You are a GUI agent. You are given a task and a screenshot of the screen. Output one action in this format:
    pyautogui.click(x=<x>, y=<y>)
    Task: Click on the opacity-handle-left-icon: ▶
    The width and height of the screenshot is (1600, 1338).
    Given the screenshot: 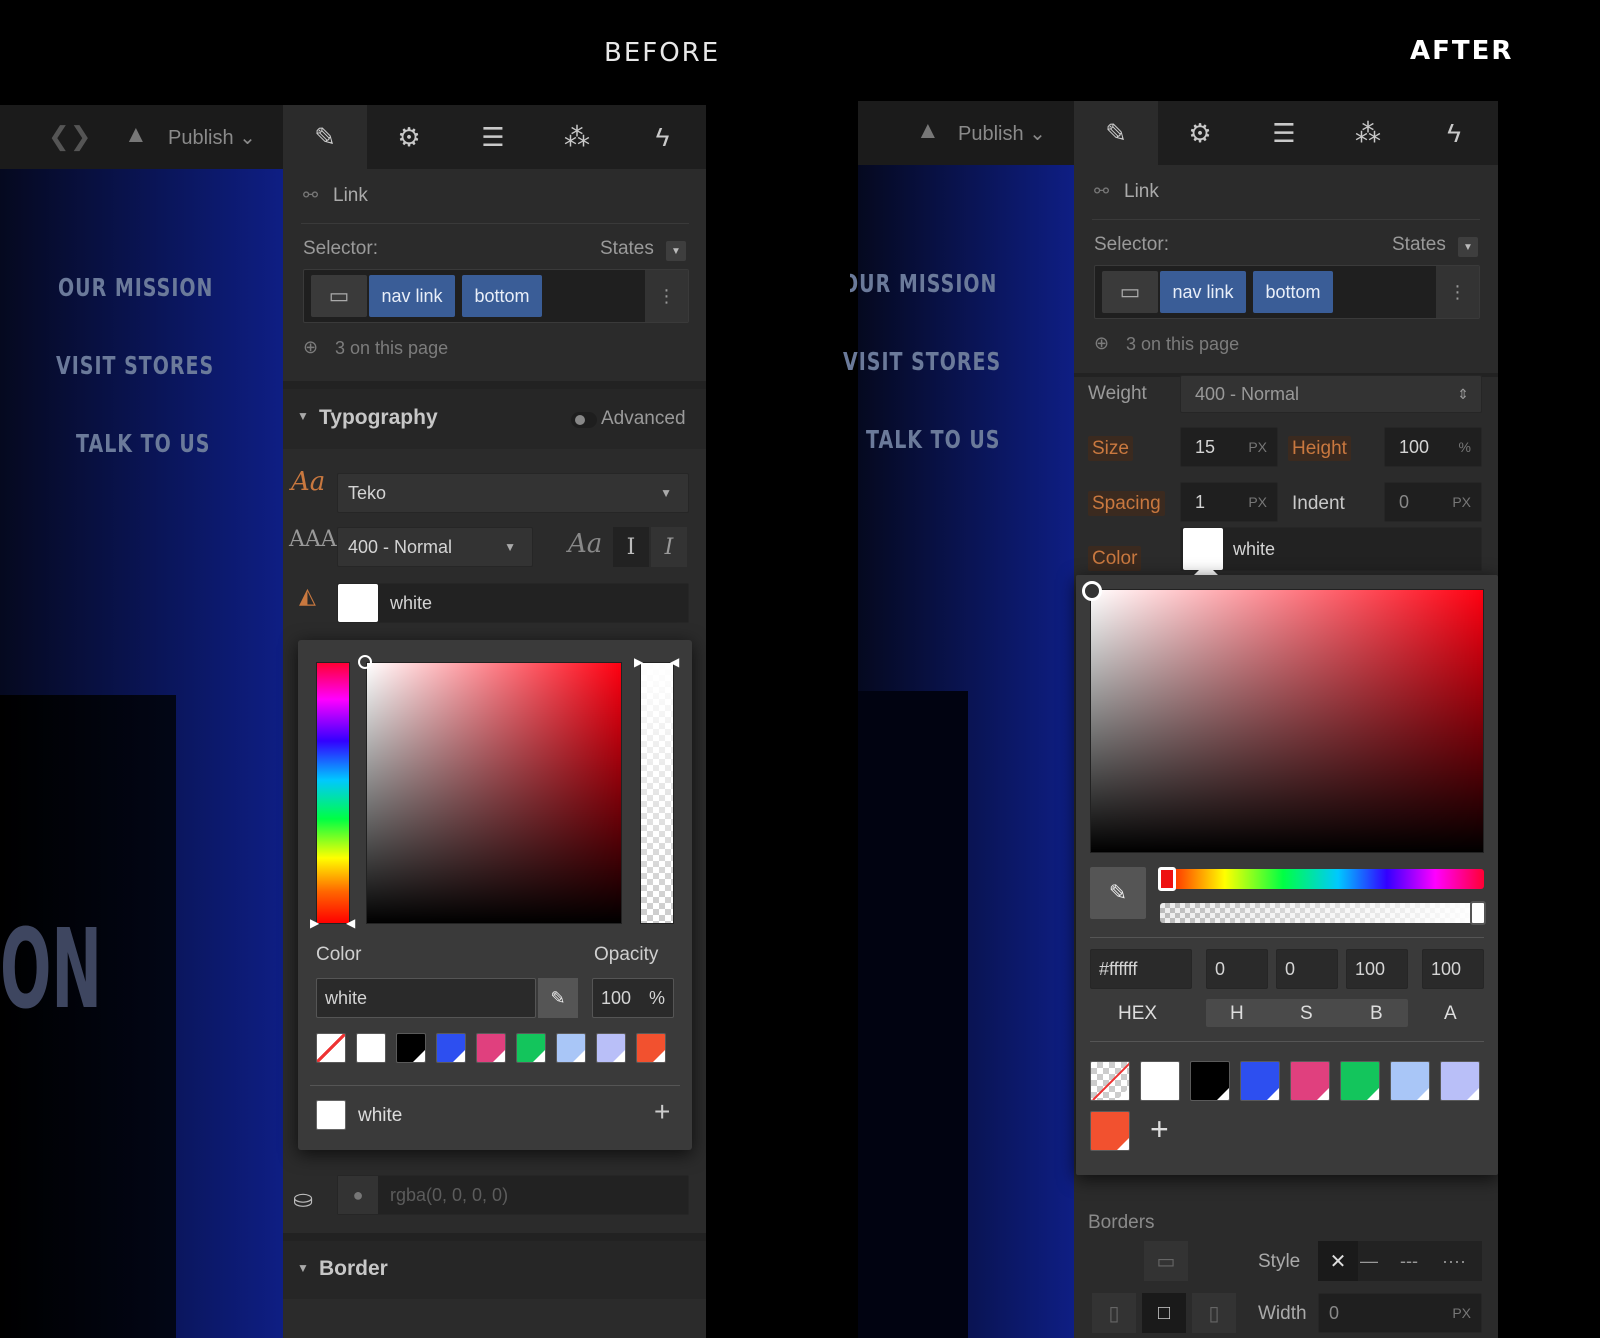 What is the action you would take?
    pyautogui.click(x=638, y=662)
    